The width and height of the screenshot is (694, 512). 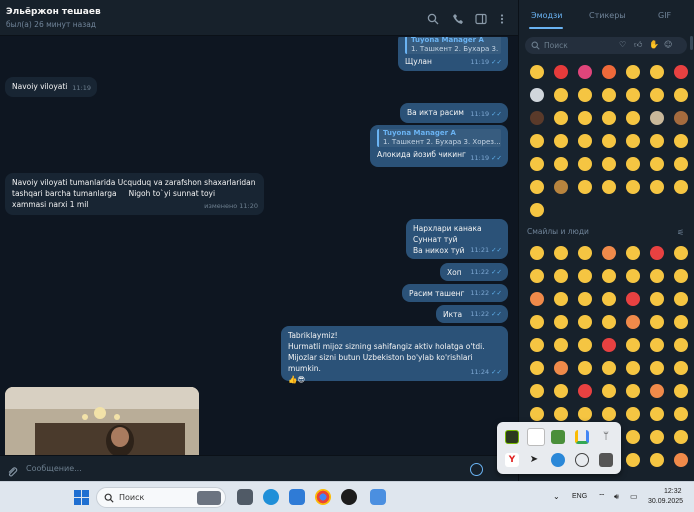 What do you see at coordinates (454, 113) in the screenshot?
I see `message-outgoing: Ва икта расим 11:19 ✓✓` at bounding box center [454, 113].